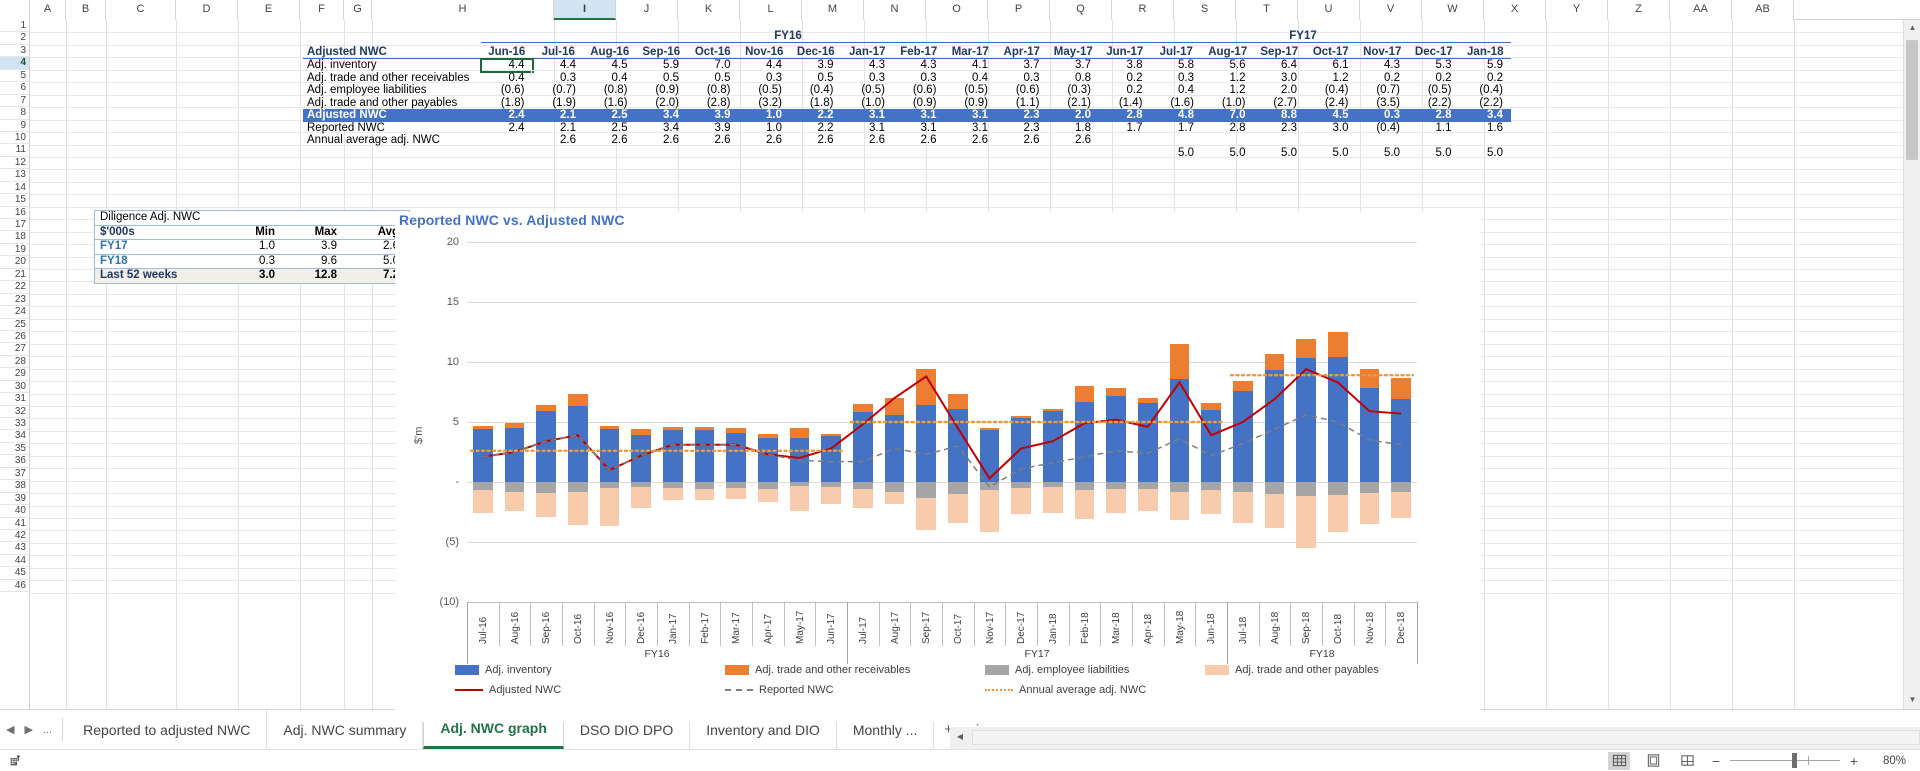 Image resolution: width=1920 pixels, height=771 pixels. I want to click on row-header-7: 7, so click(14, 101).